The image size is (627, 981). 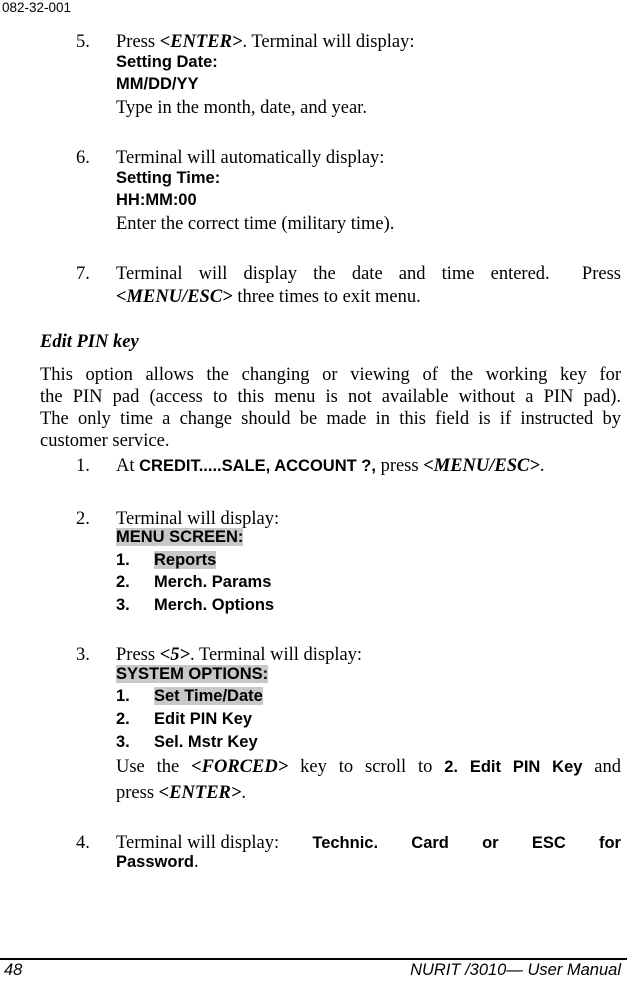 What do you see at coordinates (83, 519) in the screenshot?
I see `step-number: 2.` at bounding box center [83, 519].